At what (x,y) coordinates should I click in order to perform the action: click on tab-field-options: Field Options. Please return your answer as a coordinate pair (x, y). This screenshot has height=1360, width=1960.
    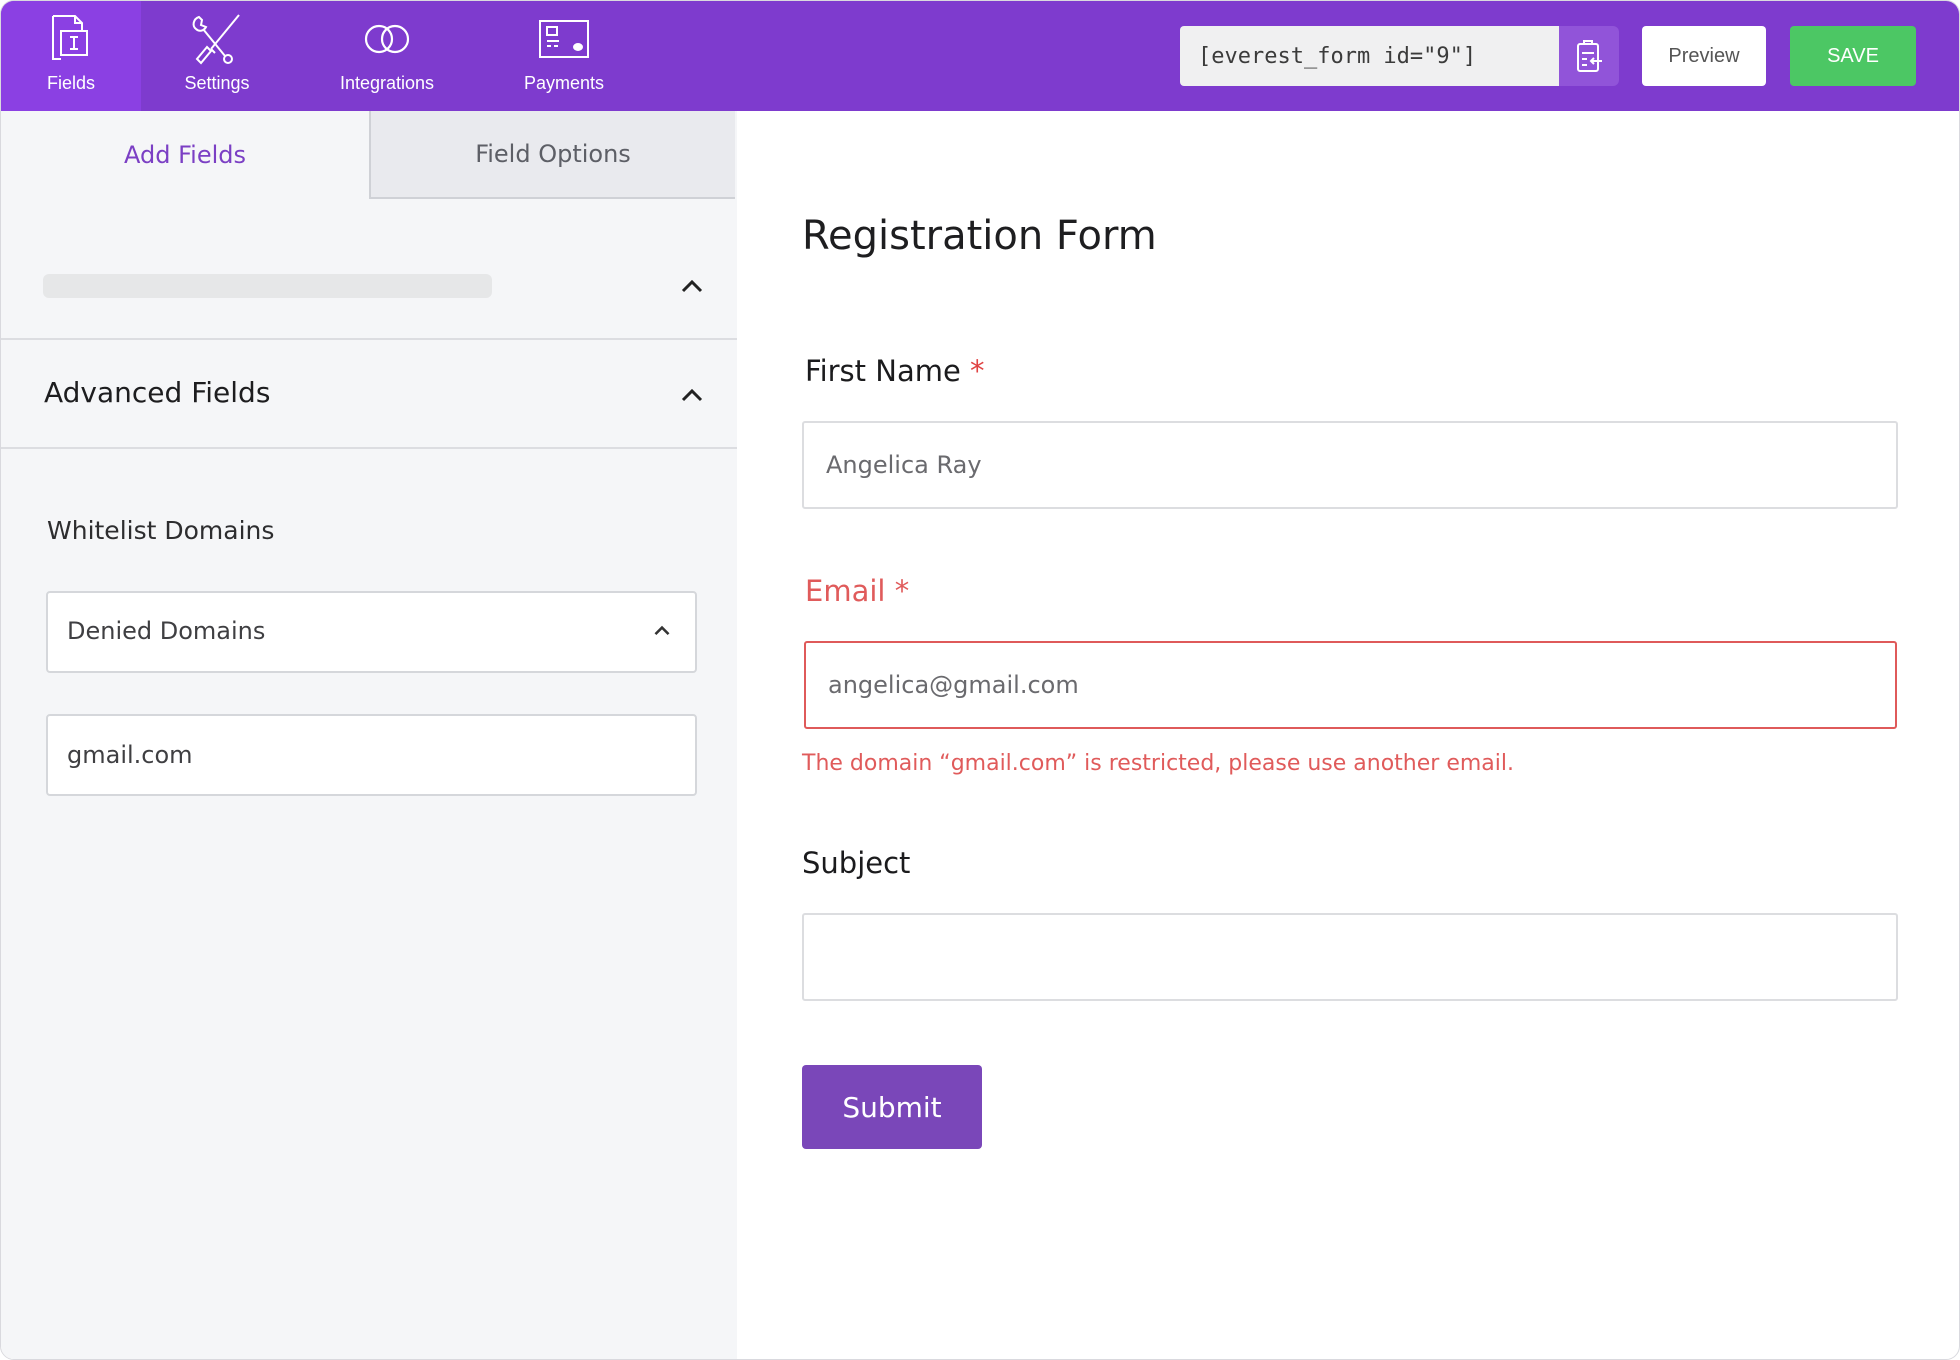
    Looking at the image, I should click on (552, 155).